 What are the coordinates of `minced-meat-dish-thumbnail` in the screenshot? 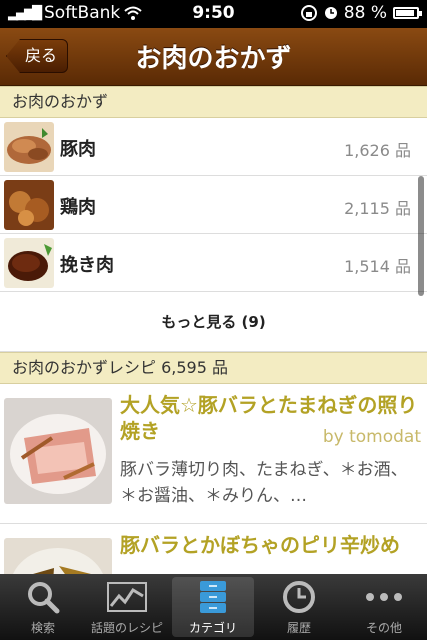 It's located at (29, 263).